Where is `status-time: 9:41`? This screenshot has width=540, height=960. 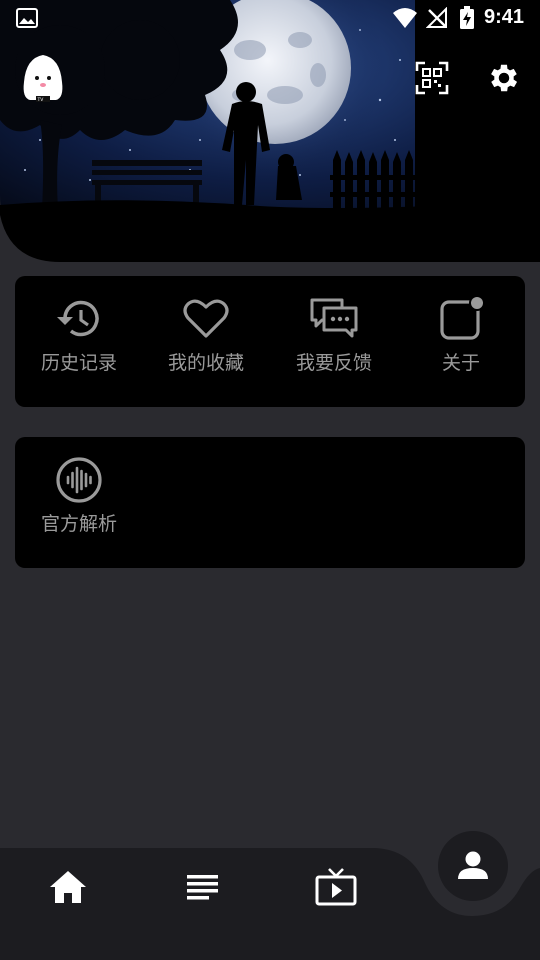 status-time: 9:41 is located at coordinates (504, 17).